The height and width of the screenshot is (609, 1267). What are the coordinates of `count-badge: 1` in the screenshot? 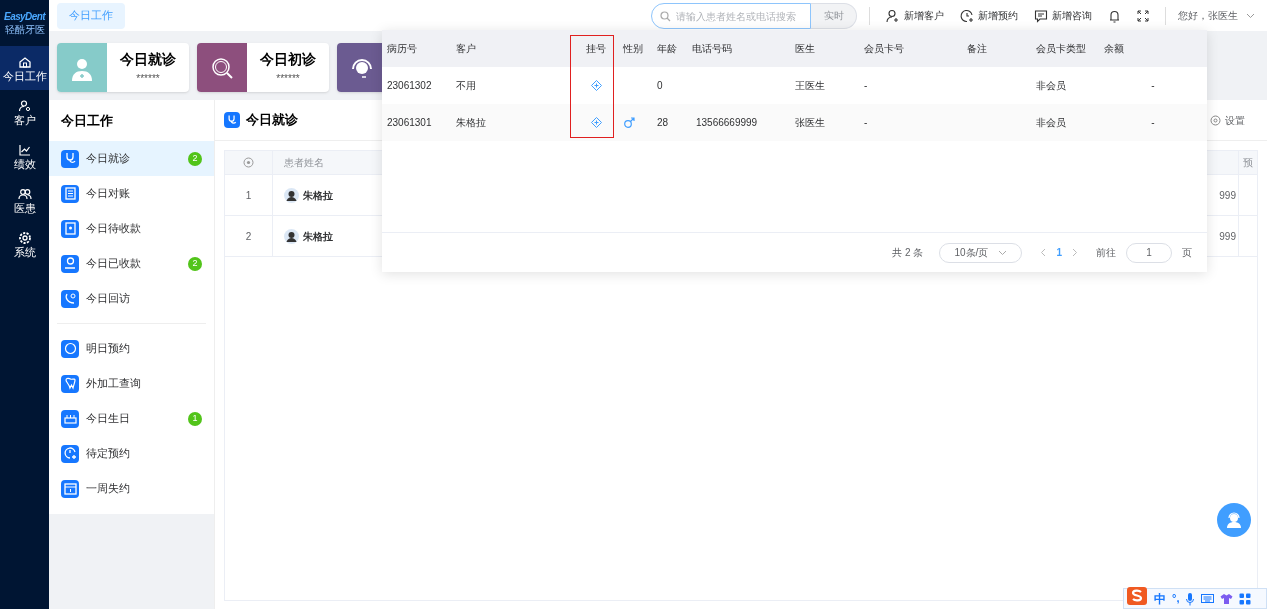 It's located at (195, 418).